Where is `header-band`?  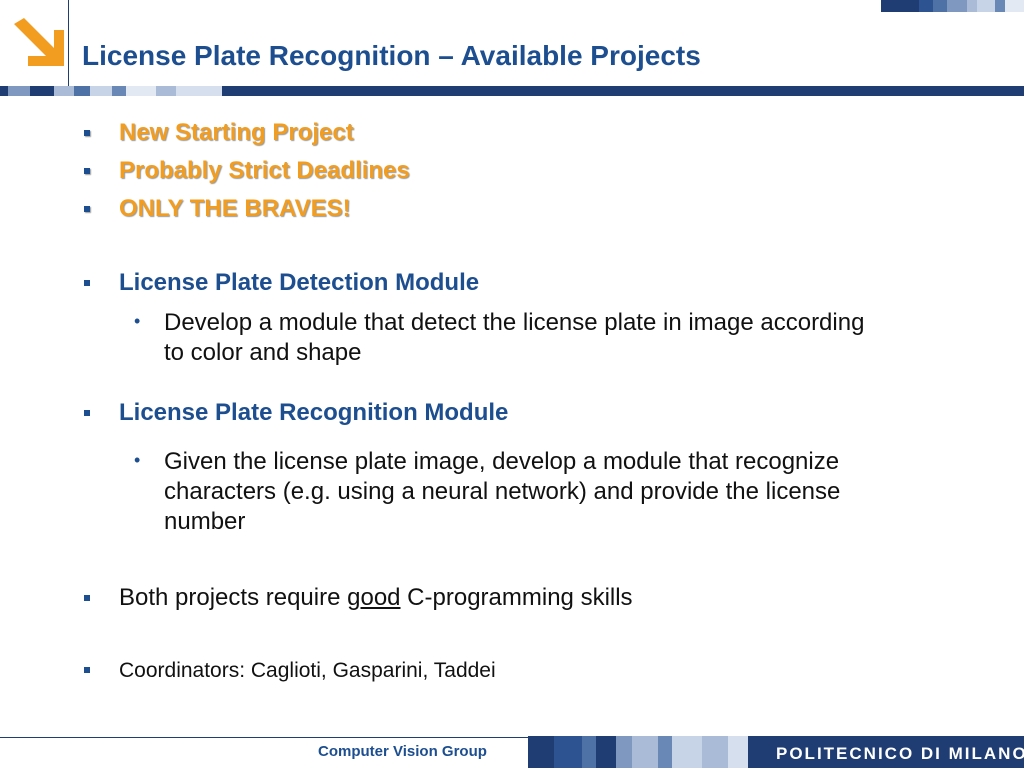
header-band is located at coordinates (512, 91).